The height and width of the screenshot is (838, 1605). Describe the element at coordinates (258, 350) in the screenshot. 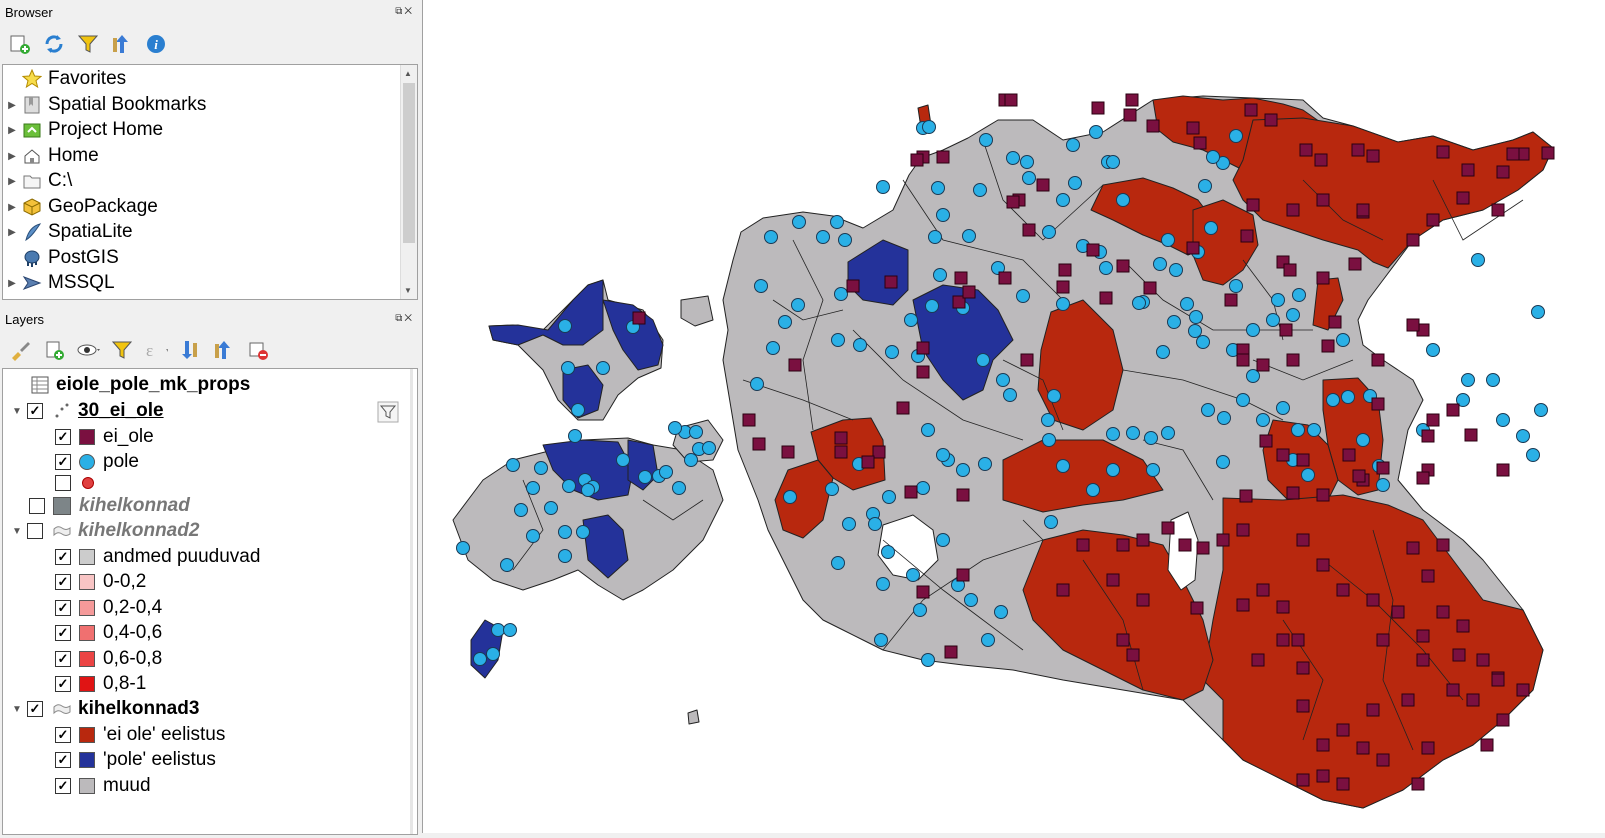

I see `remove-layer-icon` at that location.